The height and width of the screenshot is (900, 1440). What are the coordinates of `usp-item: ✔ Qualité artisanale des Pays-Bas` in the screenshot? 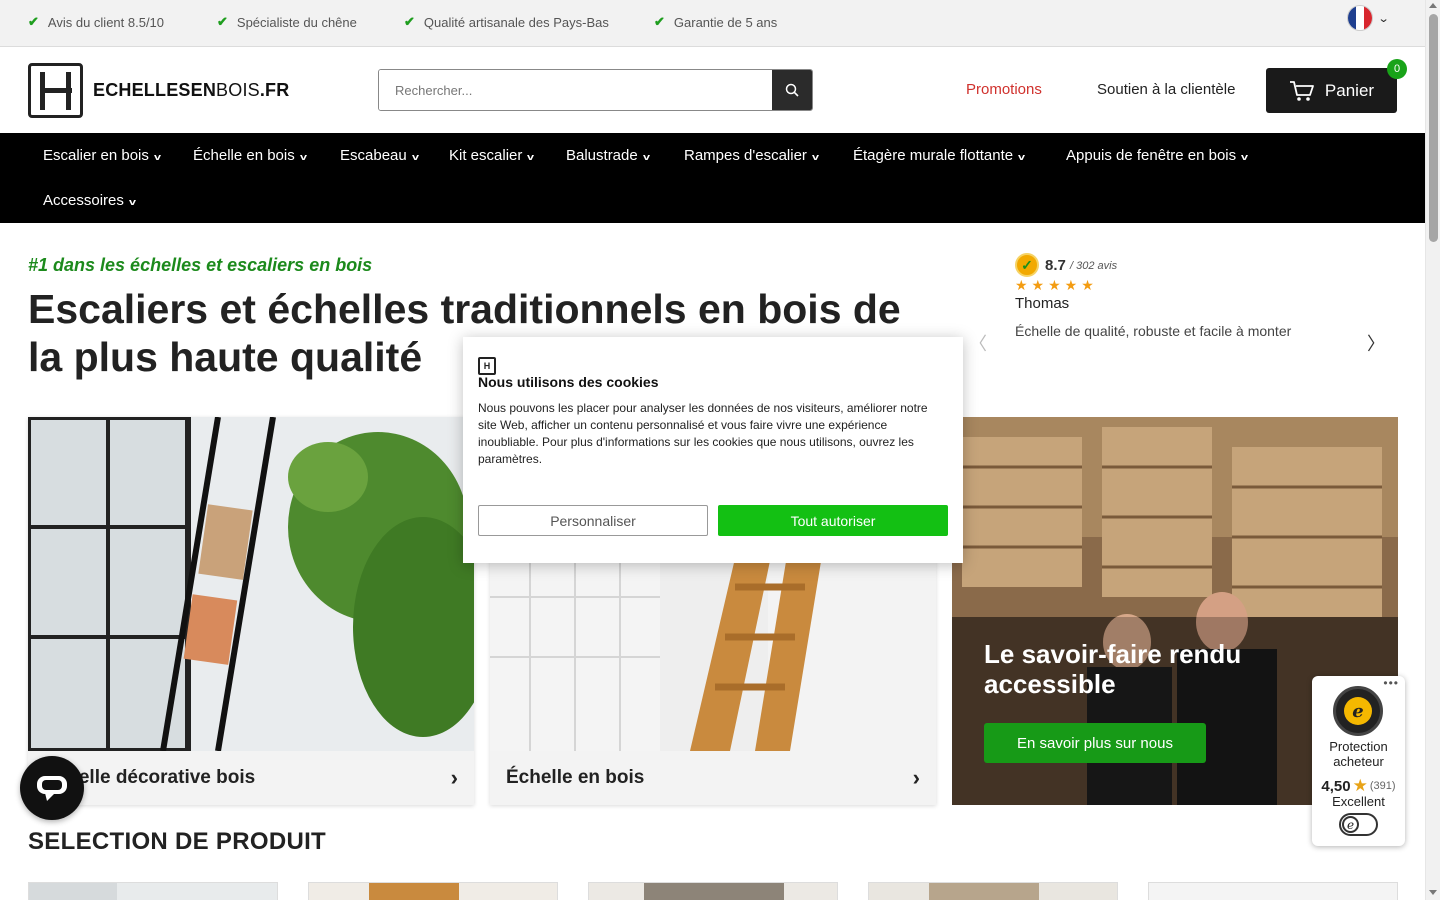 It's located at (506, 22).